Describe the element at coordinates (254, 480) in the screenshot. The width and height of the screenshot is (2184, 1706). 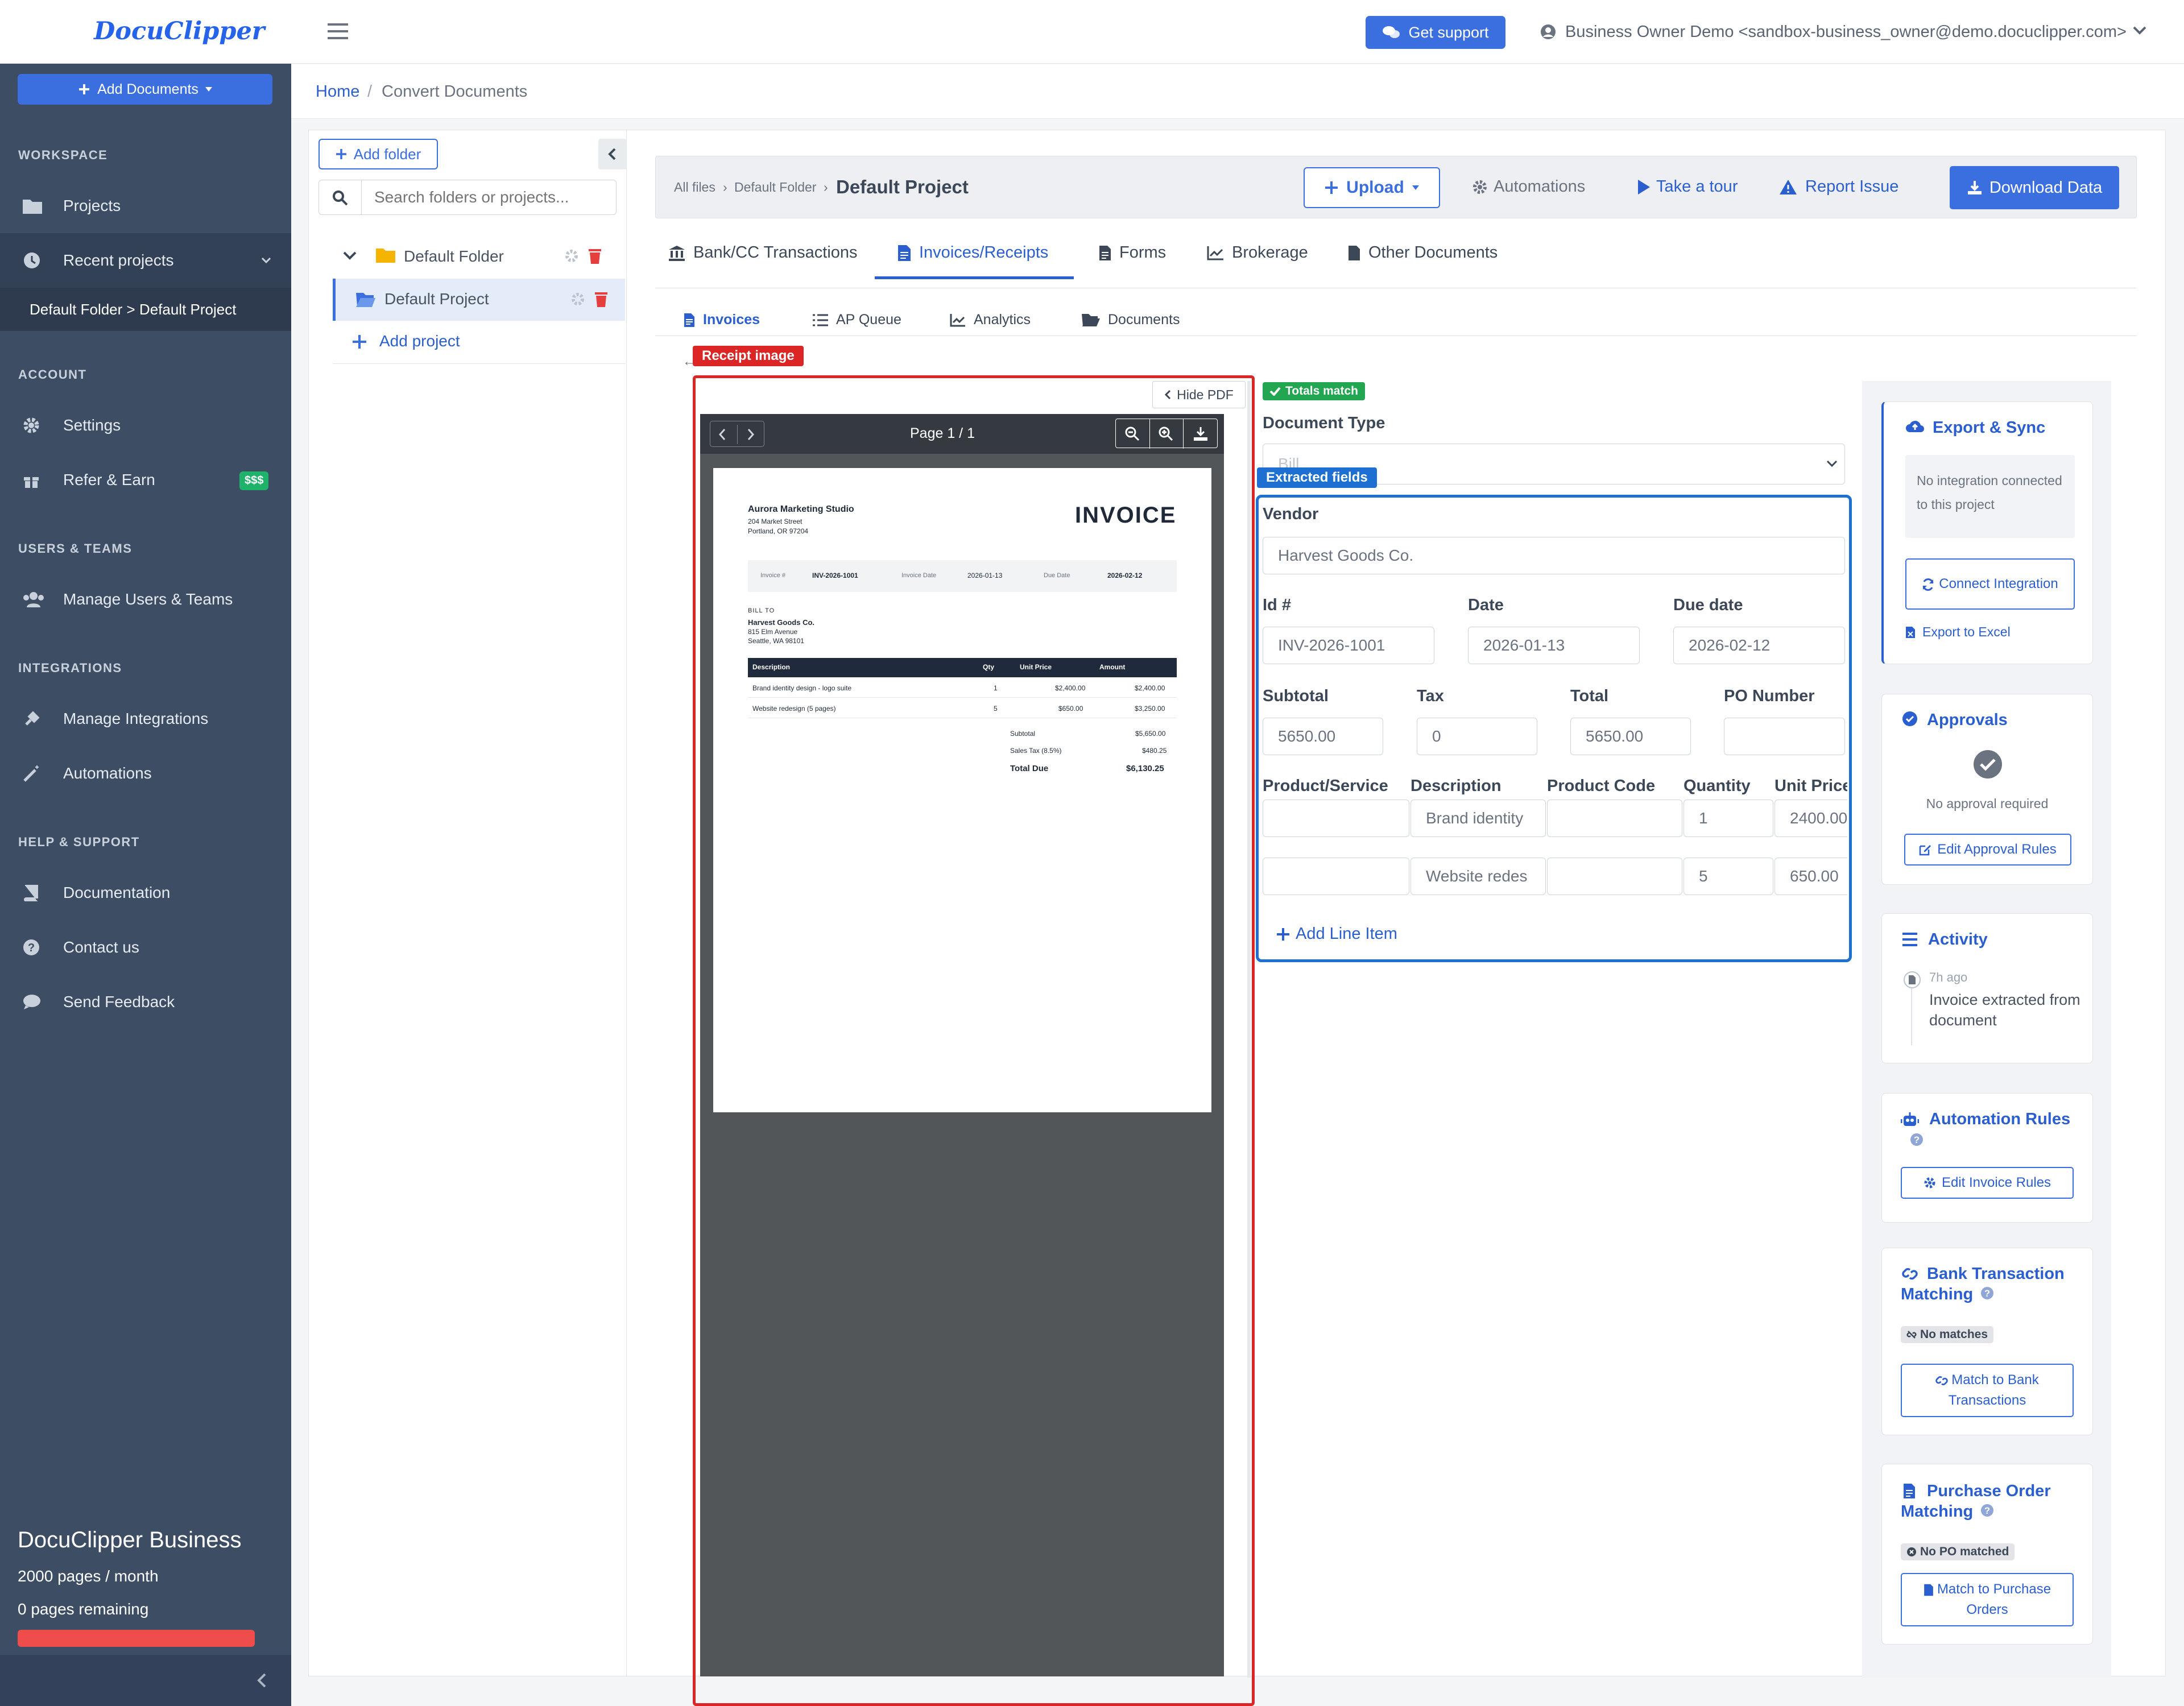
I see `refer-badge: $$$` at that location.